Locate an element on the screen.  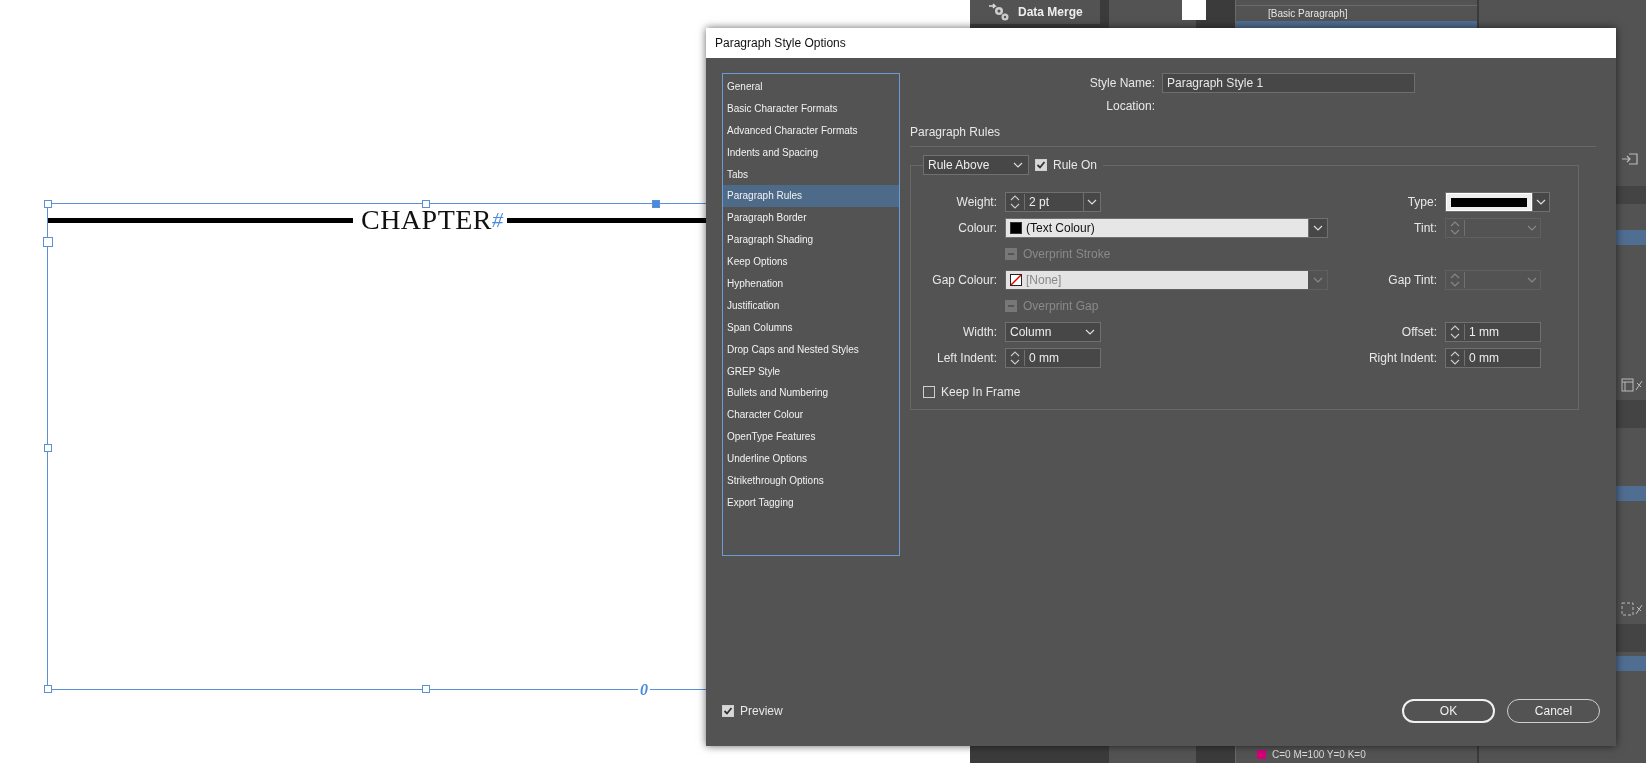
window-title: Paragraph Style Options is located at coordinates (780, 43).